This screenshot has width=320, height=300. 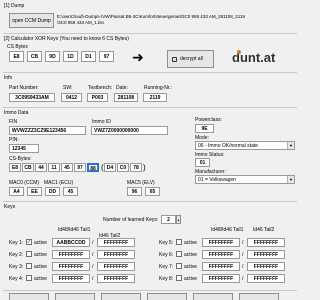 I want to click on open-dump-button: open CCM Dump, so click(x=31, y=20).